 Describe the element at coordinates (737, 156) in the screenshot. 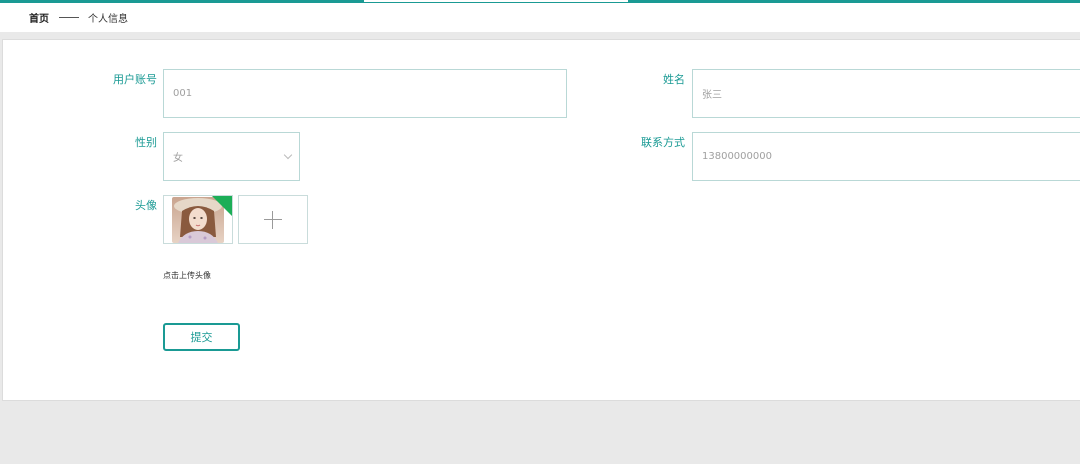

I see `phone-value: 13800000000` at that location.